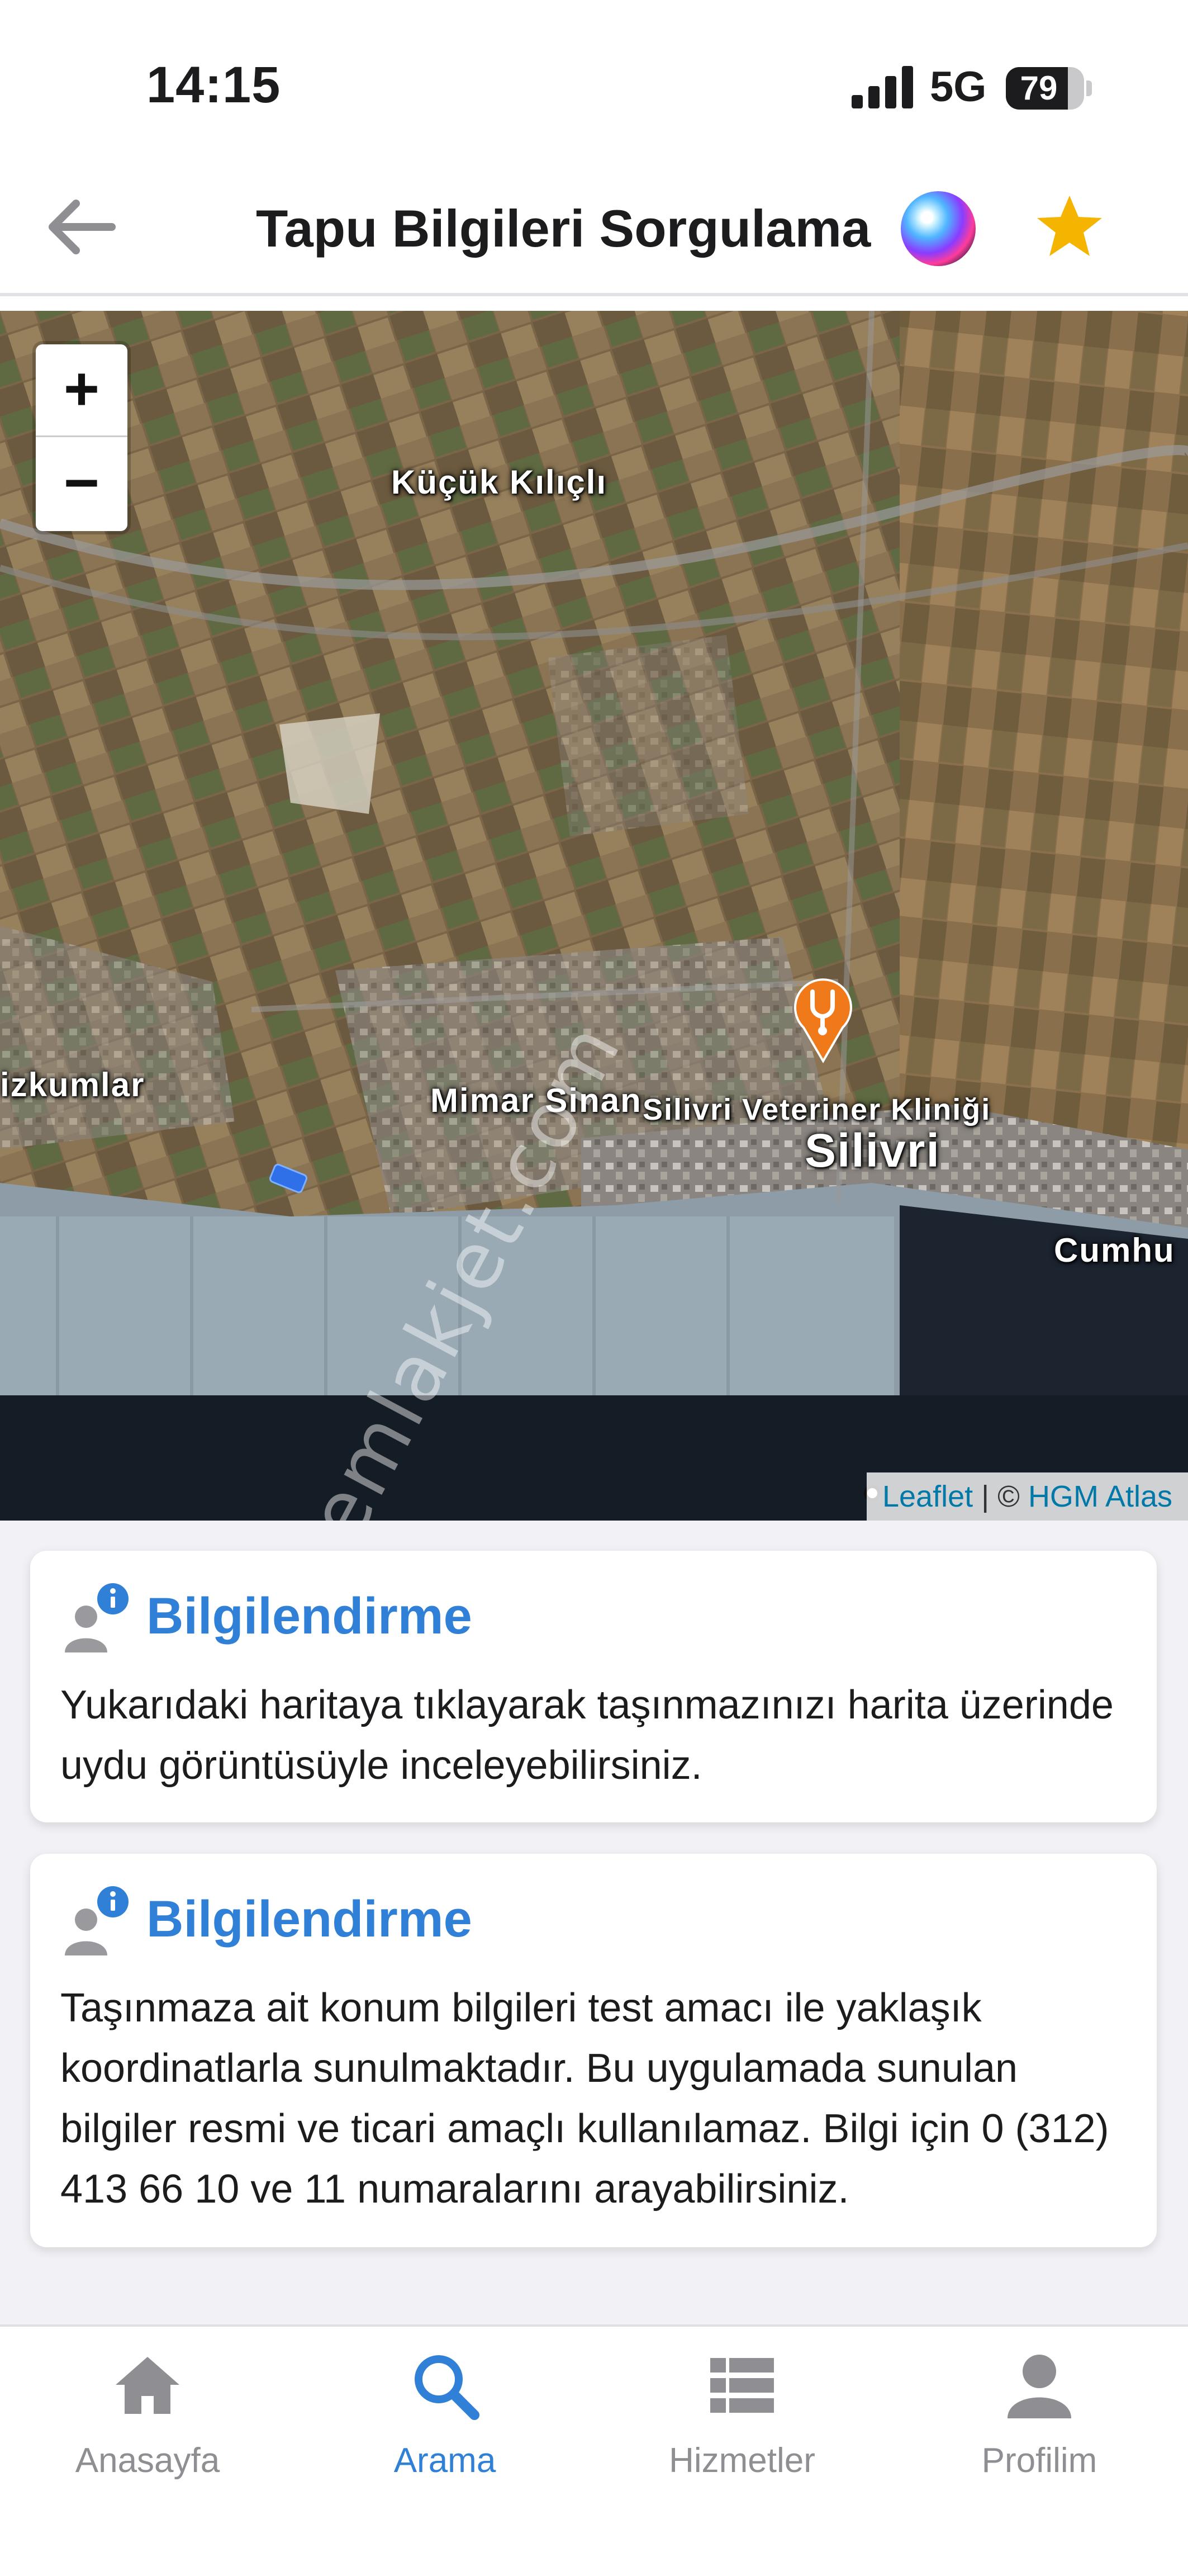 This screenshot has height=2576, width=1188. What do you see at coordinates (1039, 2460) in the screenshot?
I see `tab-label: Profilim` at bounding box center [1039, 2460].